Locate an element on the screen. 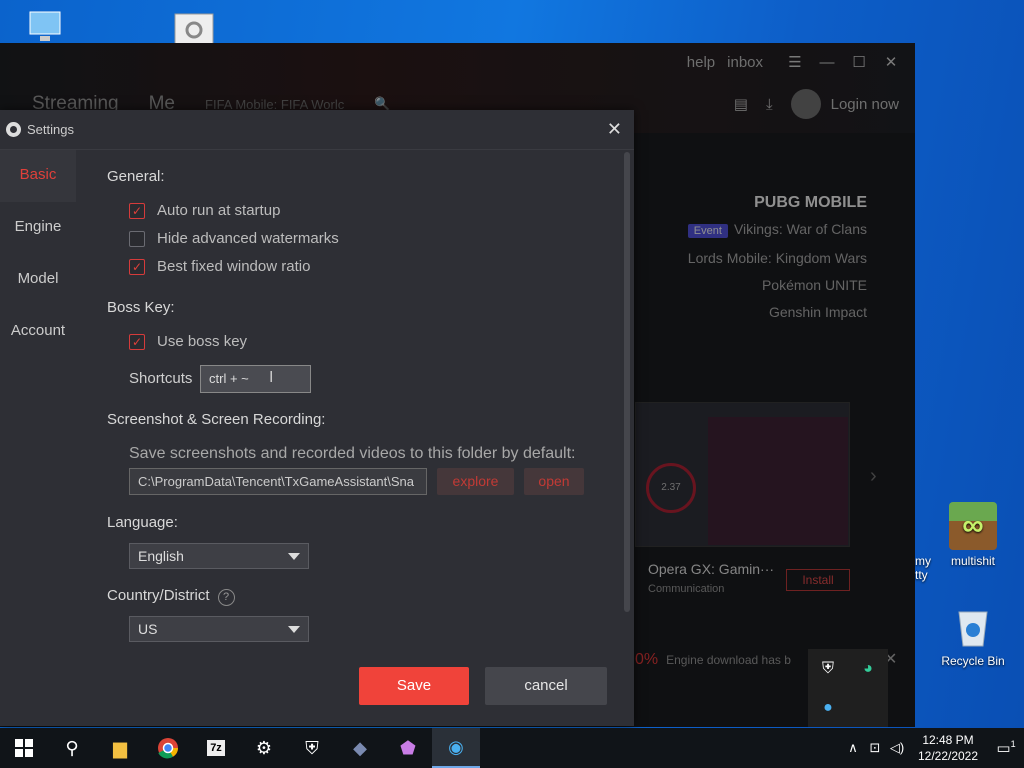 This screenshot has width=1024, height=768. game-assistant-tray-icon: ● is located at coordinates (828, 708).